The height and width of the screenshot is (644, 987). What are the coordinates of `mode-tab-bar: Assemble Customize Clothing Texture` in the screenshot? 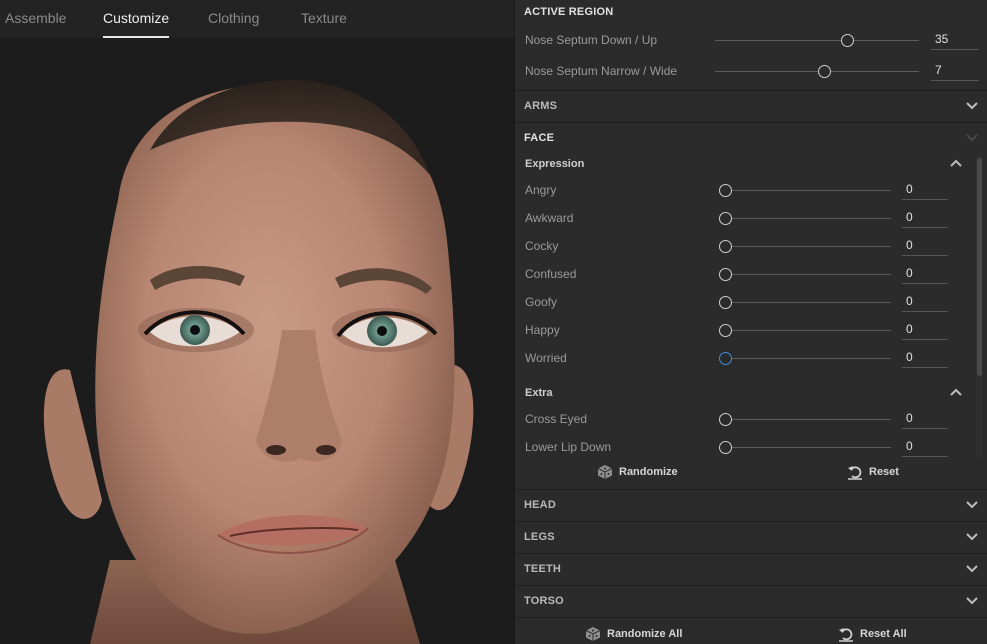 It's located at (257, 19).